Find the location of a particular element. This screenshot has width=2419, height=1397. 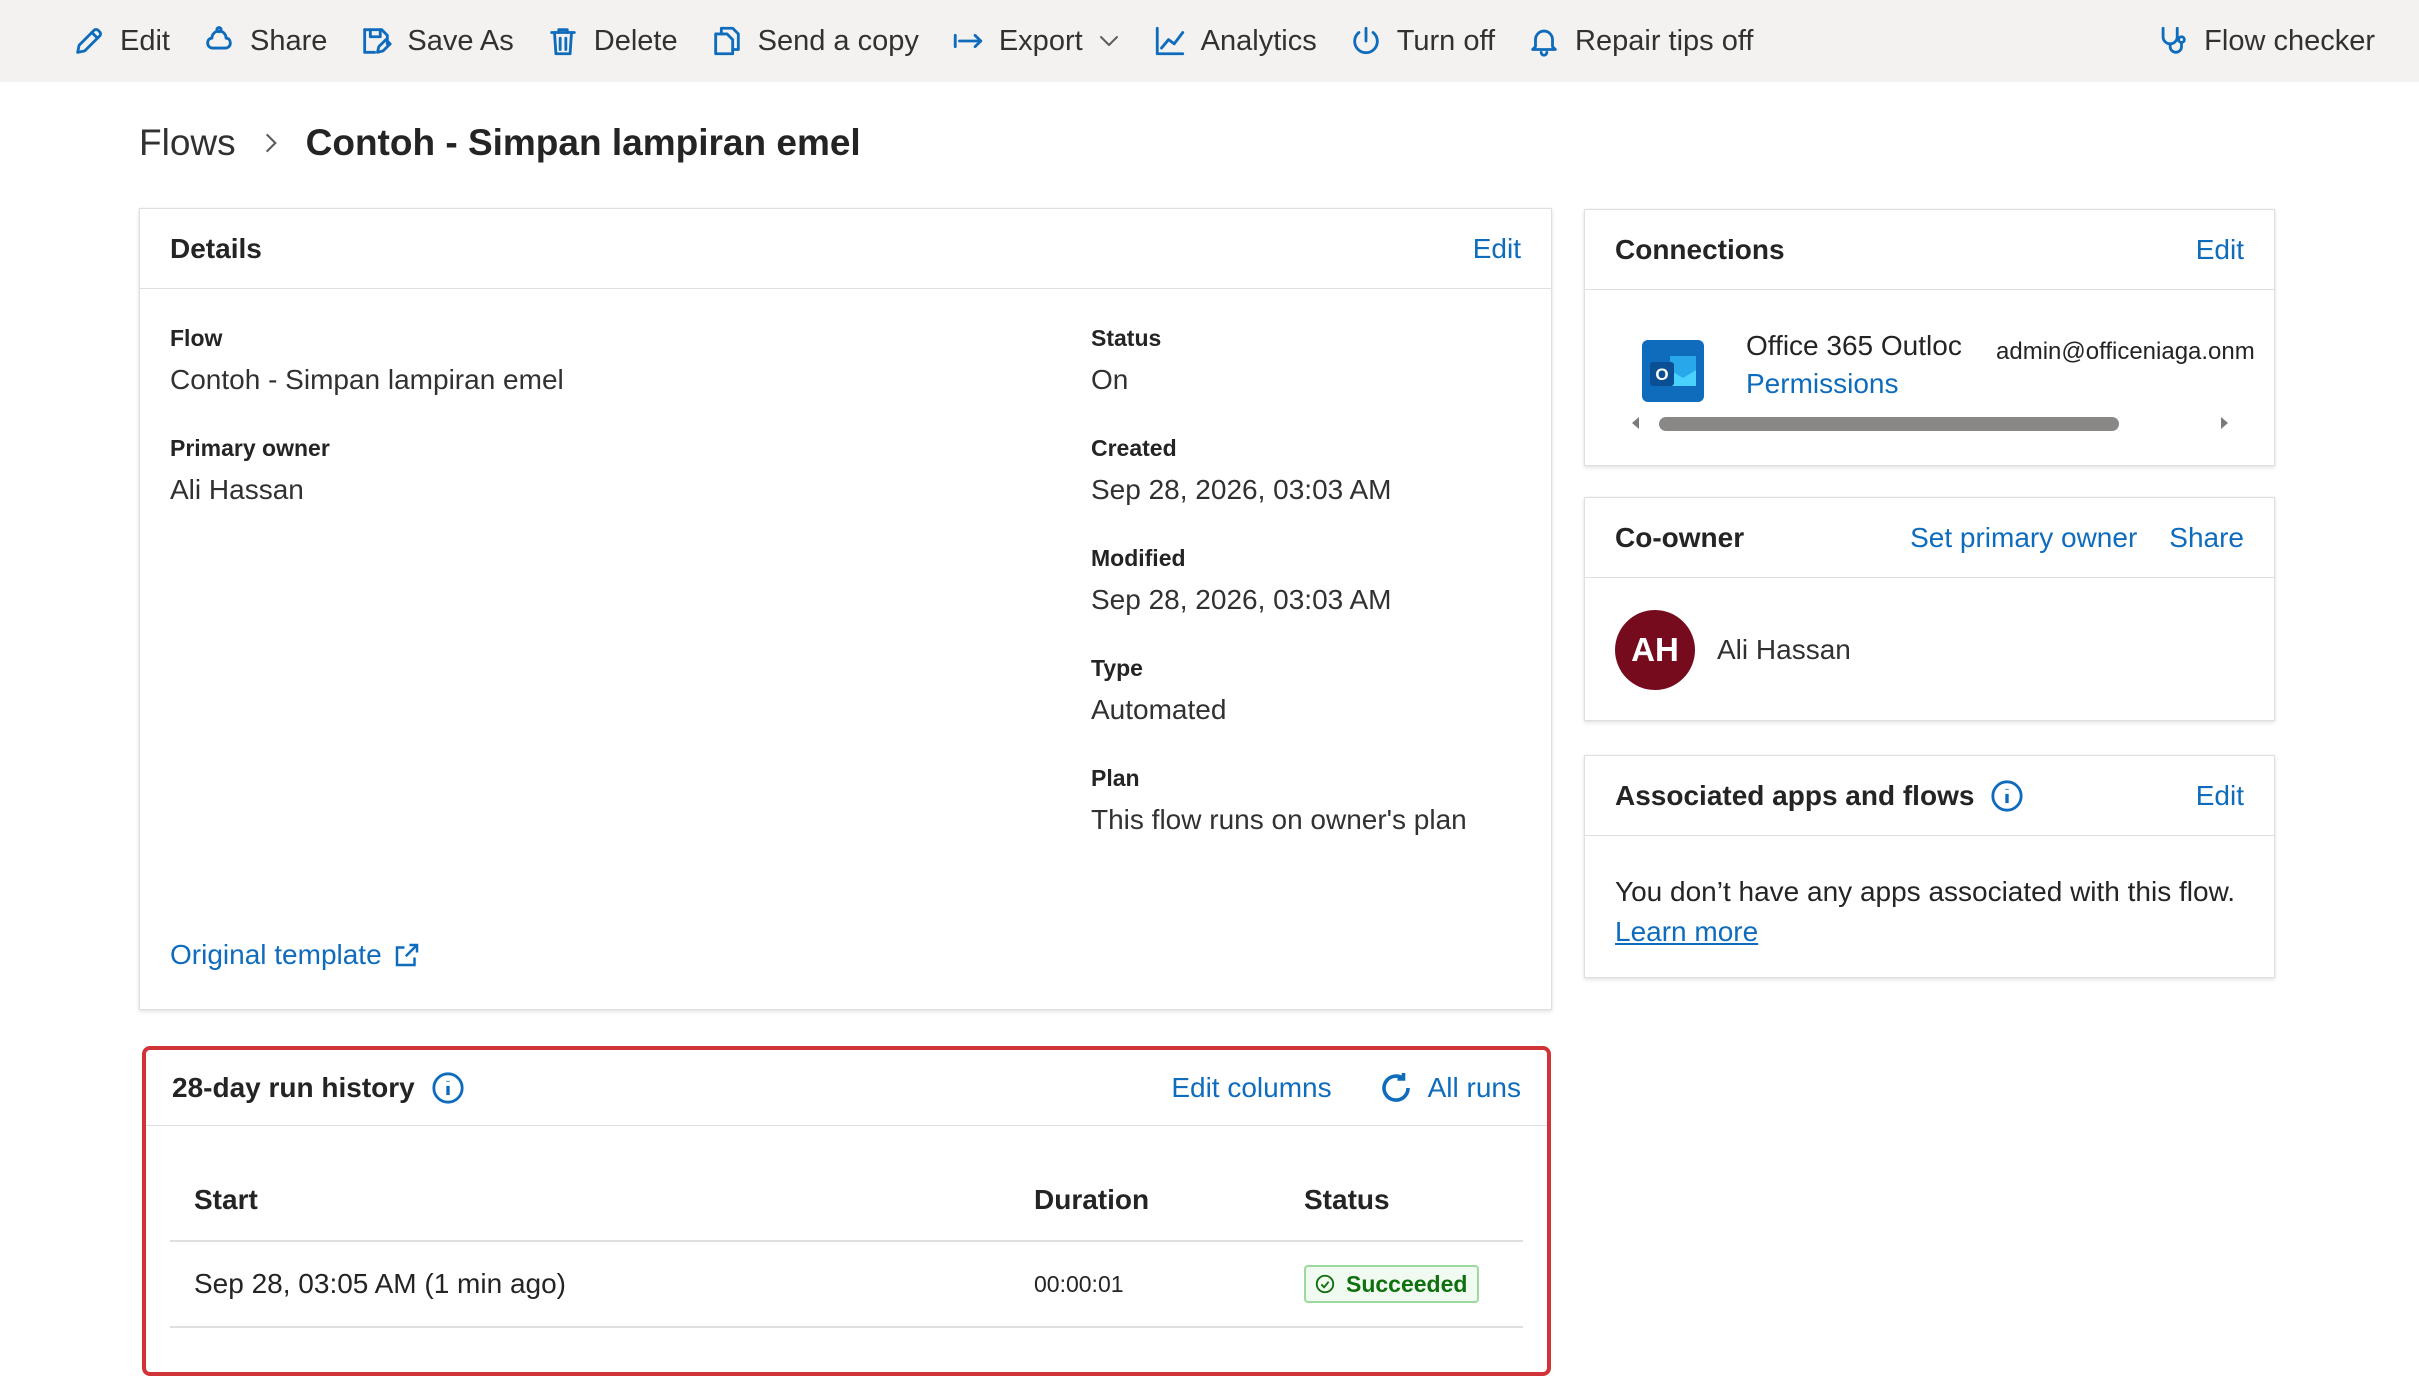

delete-button: Delete is located at coordinates (612, 41).